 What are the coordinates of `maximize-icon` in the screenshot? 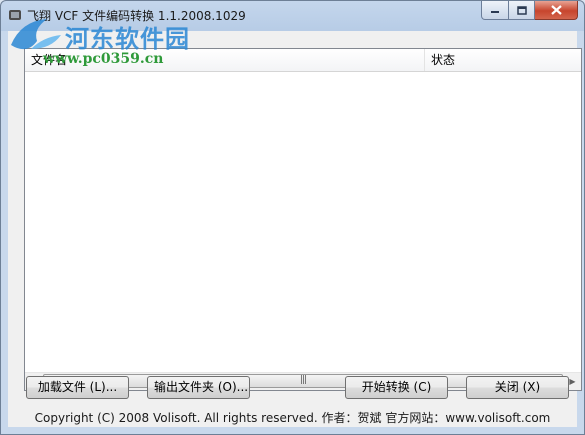 It's located at (521, 10).